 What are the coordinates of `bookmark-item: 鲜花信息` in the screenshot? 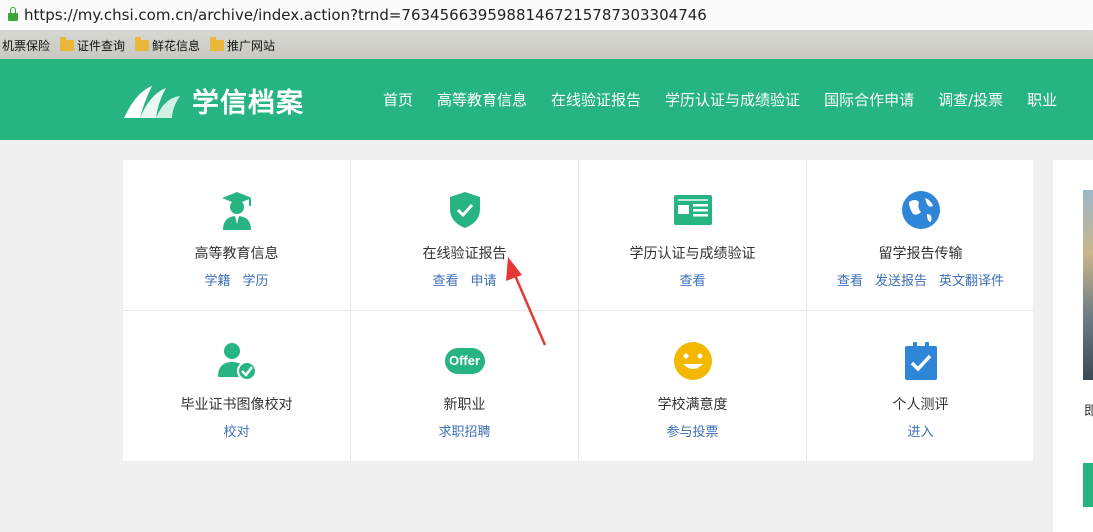 It's located at (168, 45).